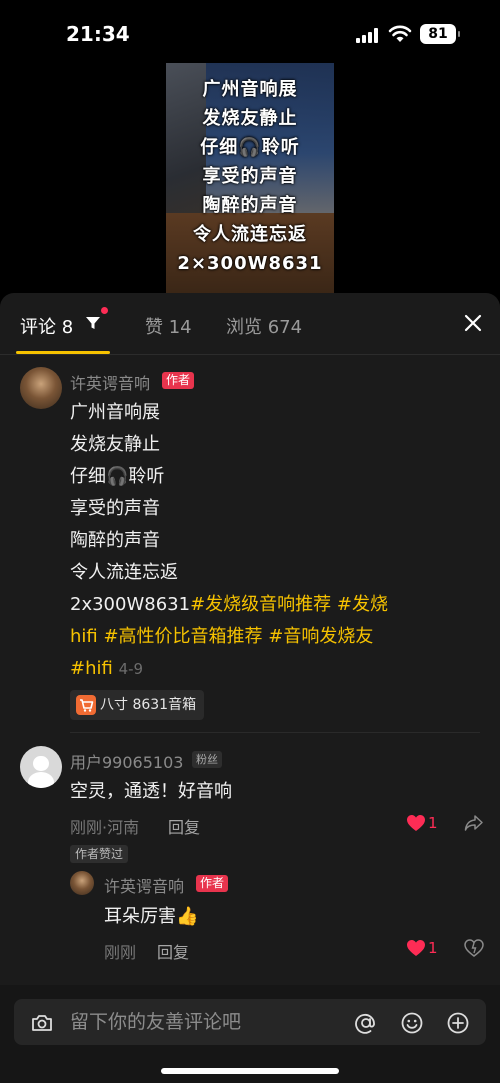 The height and width of the screenshot is (1083, 500). Describe the element at coordinates (63, 352) in the screenshot. I see `active-tab-indicator` at that location.